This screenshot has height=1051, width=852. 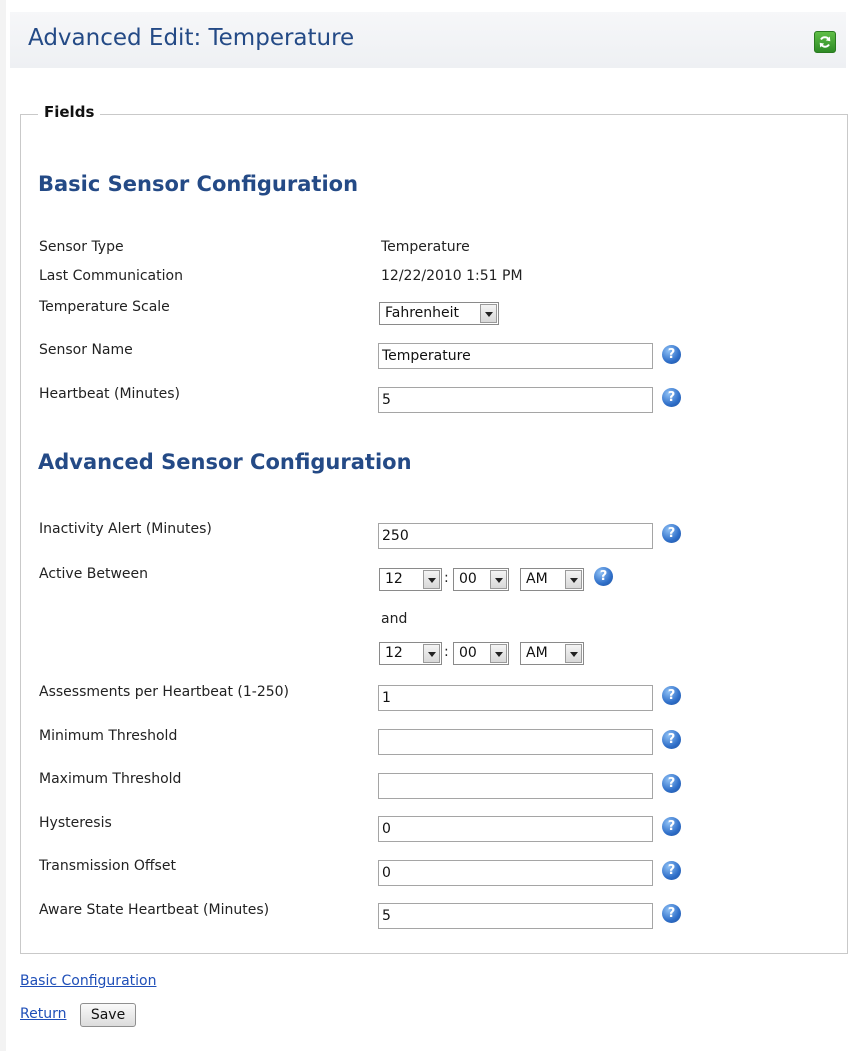 I want to click on refresh-button, so click(x=825, y=42).